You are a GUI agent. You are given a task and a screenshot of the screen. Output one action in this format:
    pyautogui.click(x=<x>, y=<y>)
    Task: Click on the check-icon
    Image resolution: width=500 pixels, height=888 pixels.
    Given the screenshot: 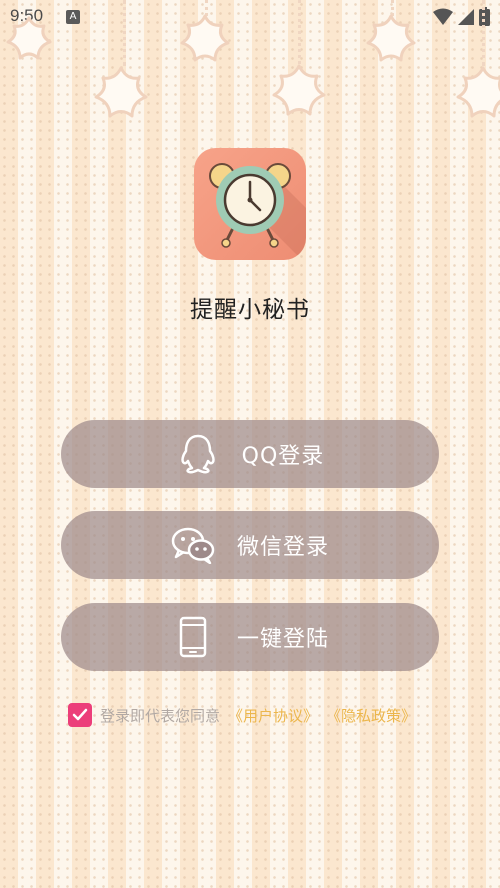 What is the action you would take?
    pyautogui.click(x=80, y=714)
    